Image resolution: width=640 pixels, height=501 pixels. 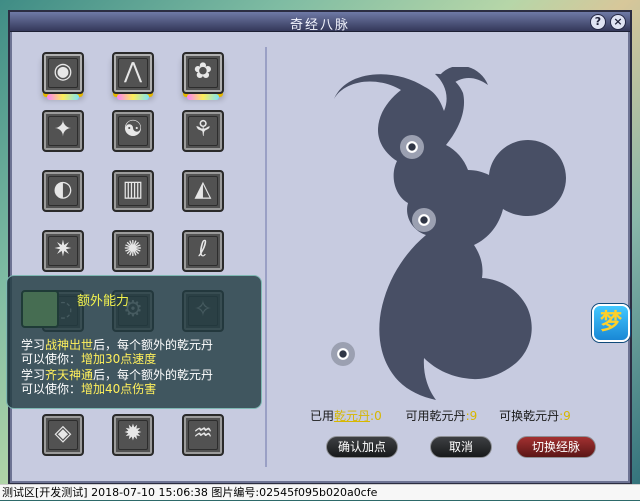 I want to click on popup-line-1: 学习战神出世后，每个额外的乾元丹, so click(x=117, y=345).